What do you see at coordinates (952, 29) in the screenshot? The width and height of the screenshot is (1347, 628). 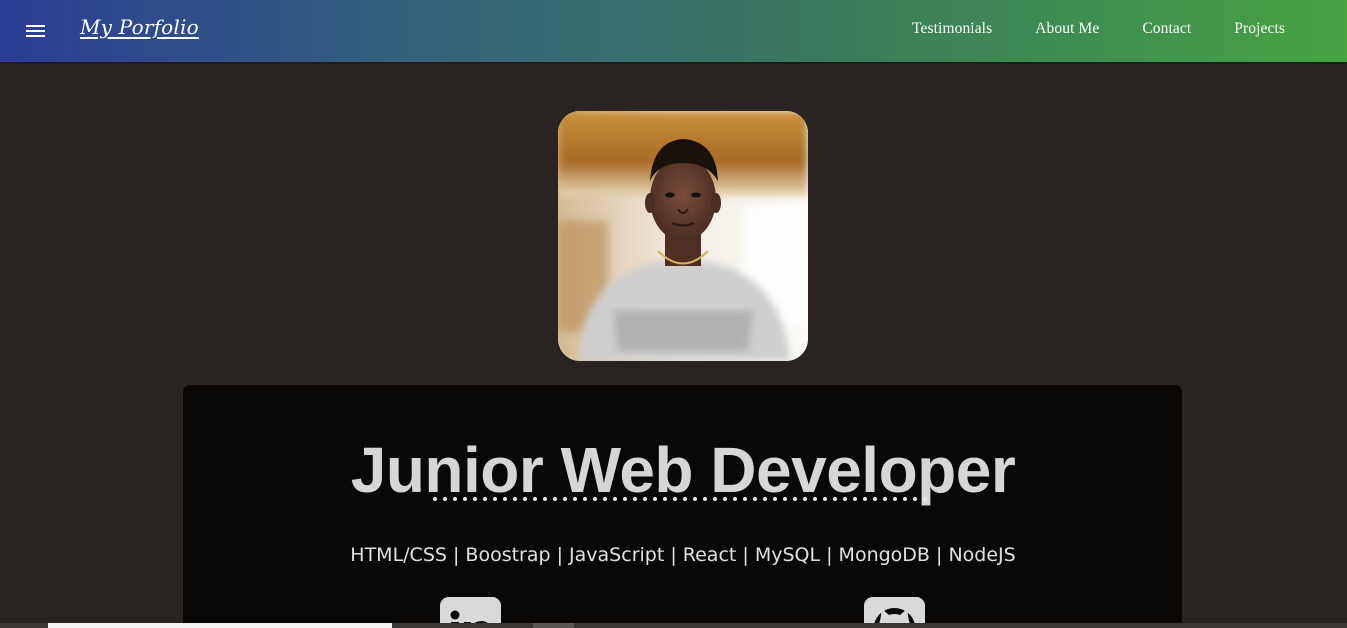 I see `nav-link-testimonials: Testimonials` at bounding box center [952, 29].